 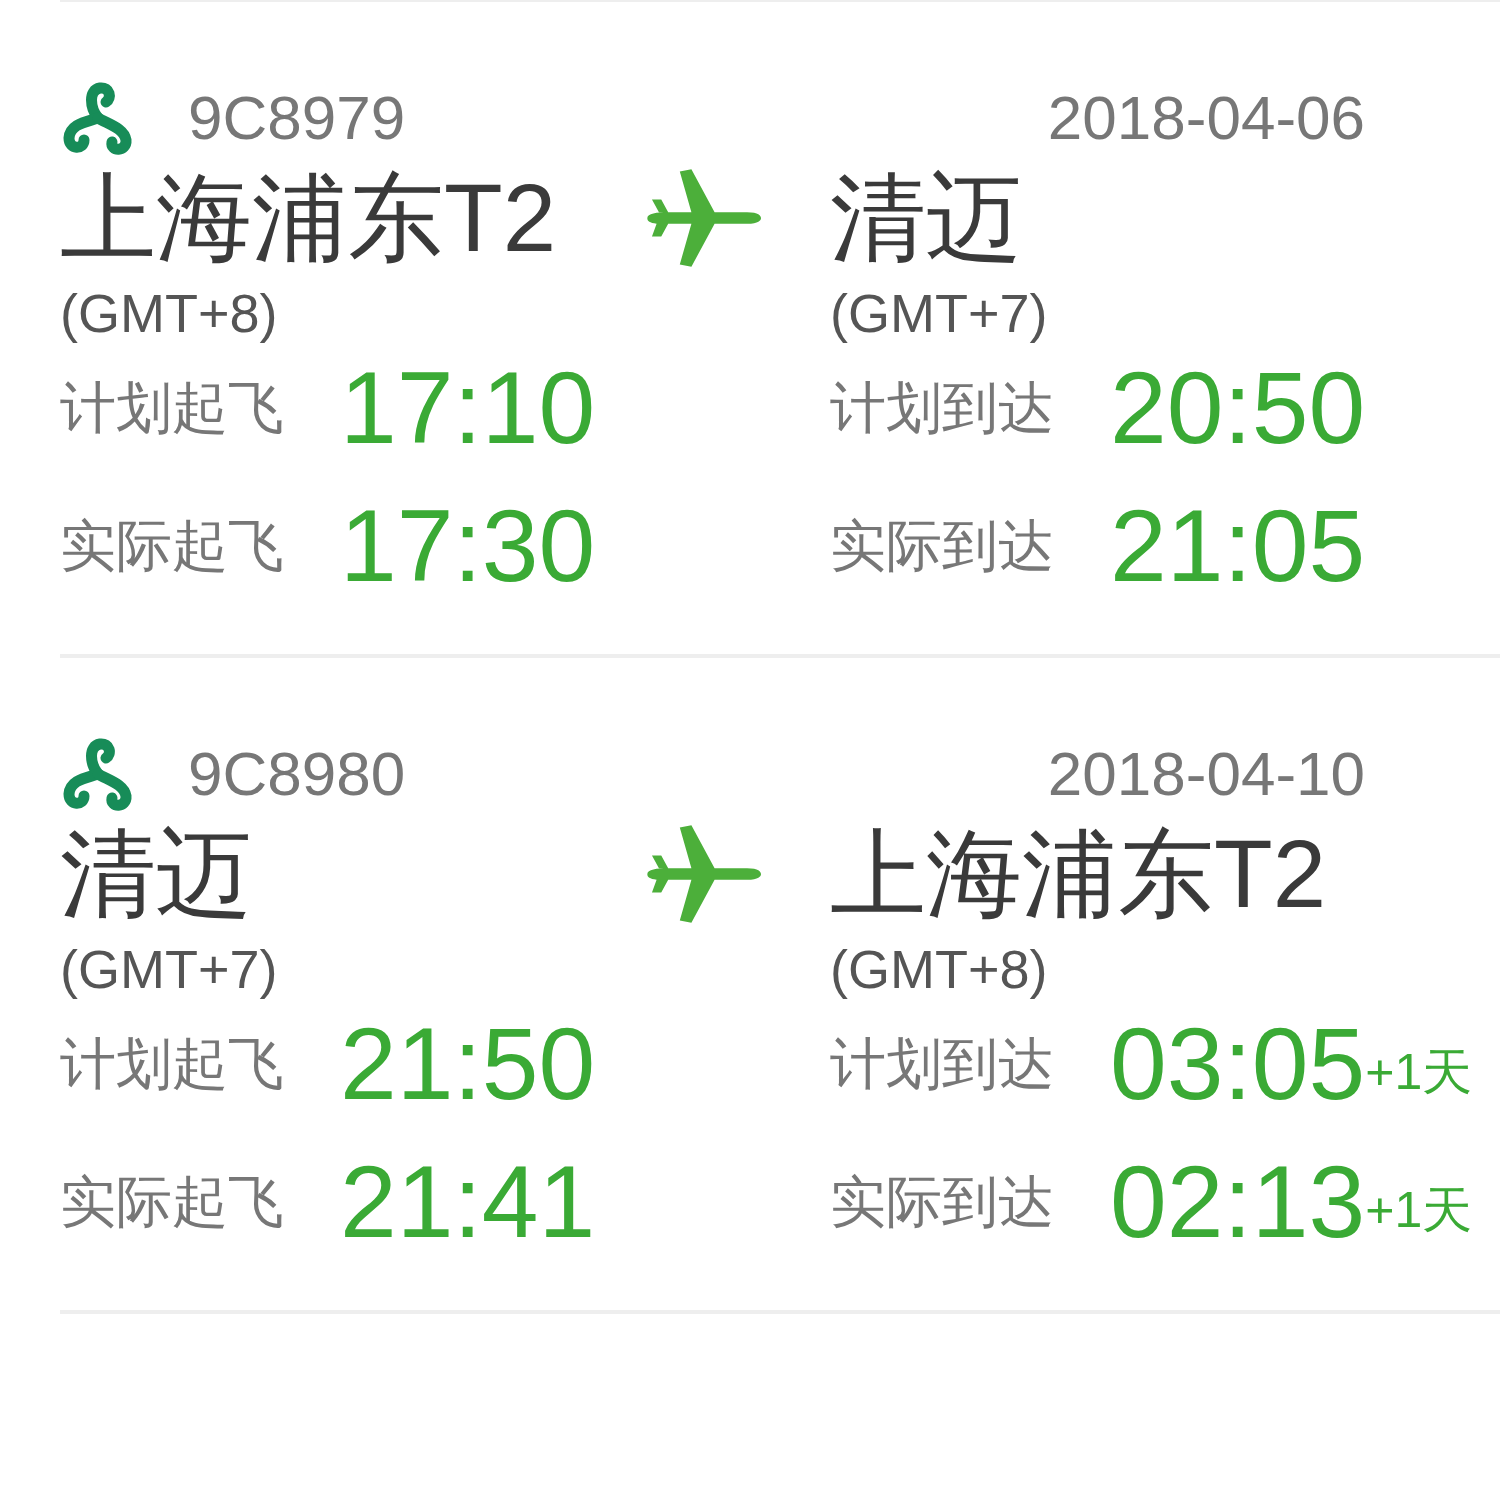 What do you see at coordinates (468, 408) in the screenshot?
I see `time-value: 17:10` at bounding box center [468, 408].